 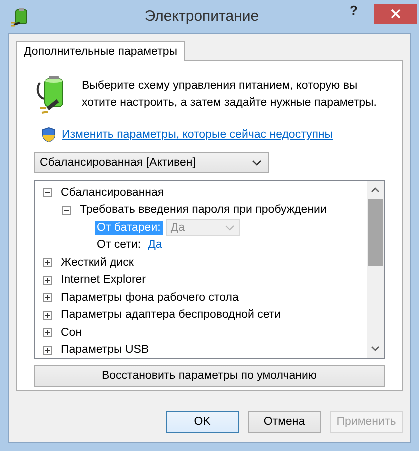 What do you see at coordinates (100, 51) in the screenshot?
I see `tab: Дополнительные параметры` at bounding box center [100, 51].